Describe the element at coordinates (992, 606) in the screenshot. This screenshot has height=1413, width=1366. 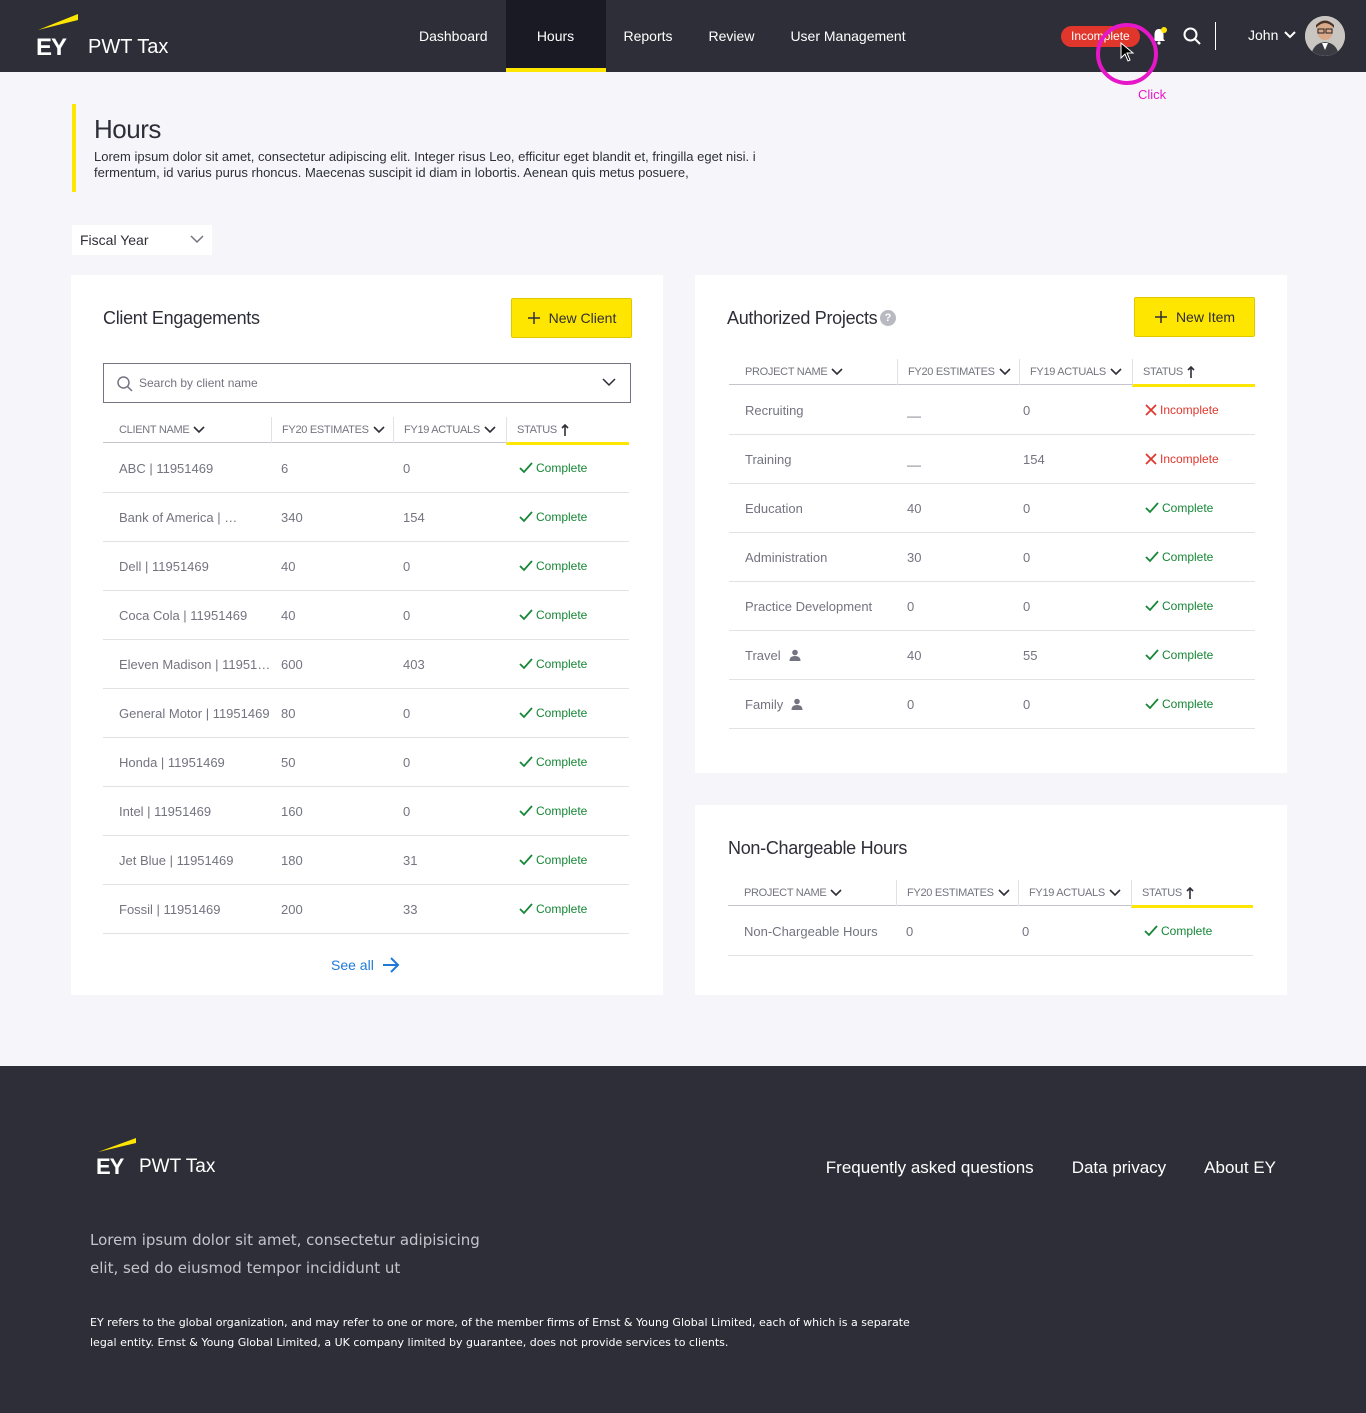
I see `table-row: Practice Development 0 0 Complete` at that location.